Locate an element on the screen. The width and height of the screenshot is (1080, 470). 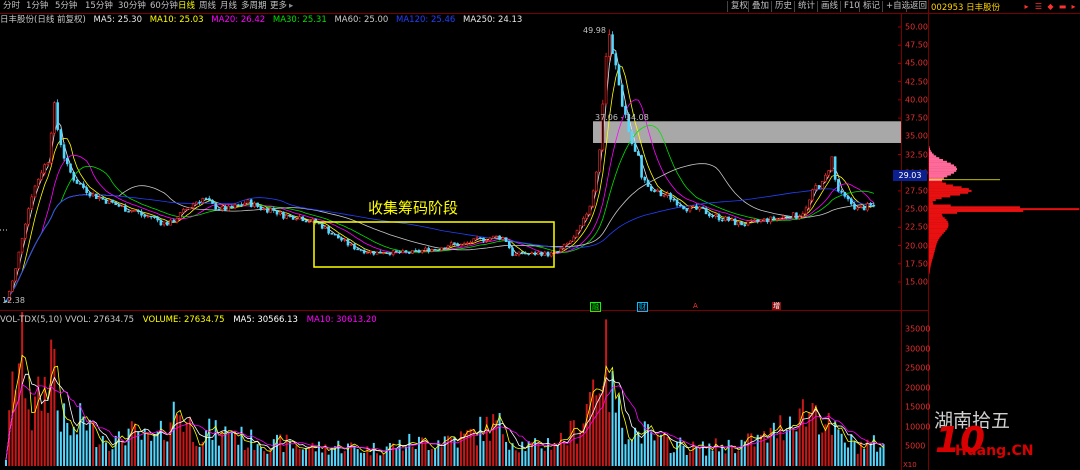
volume-tick: 25000 is located at coordinates (918, 368).